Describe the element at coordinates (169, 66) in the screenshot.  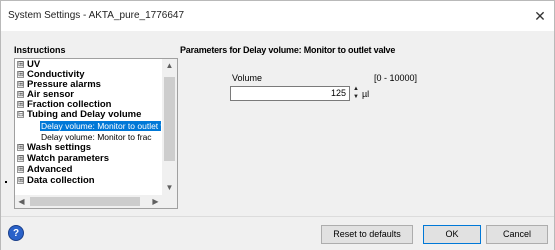
I see `chevron-up-icon: ▲` at that location.